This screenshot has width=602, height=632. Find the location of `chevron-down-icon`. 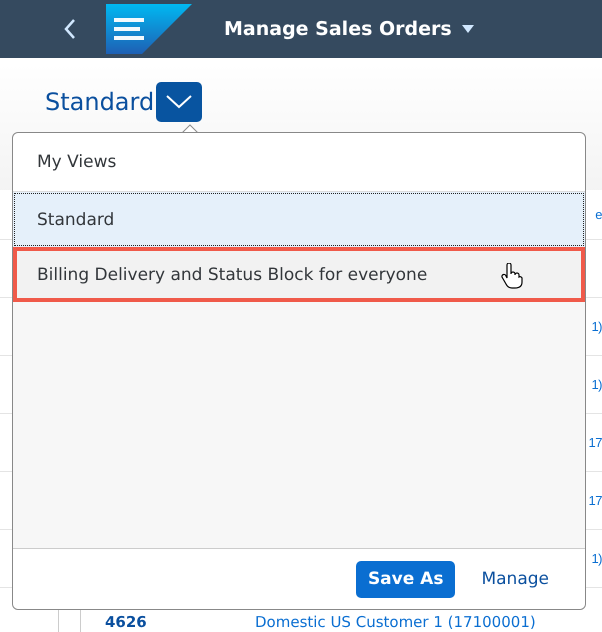

chevron-down-icon is located at coordinates (179, 102).